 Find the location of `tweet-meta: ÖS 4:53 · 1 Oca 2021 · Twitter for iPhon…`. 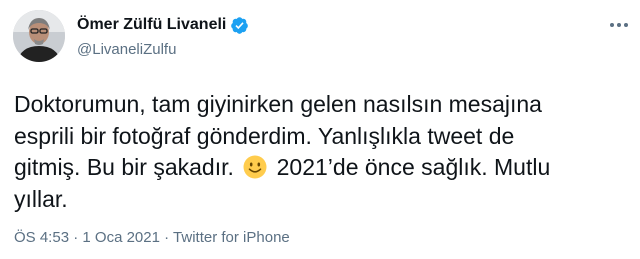

tweet-meta: ÖS 4:53 · 1 Oca 2021 · Twitter for iPhon… is located at coordinates (152, 237).